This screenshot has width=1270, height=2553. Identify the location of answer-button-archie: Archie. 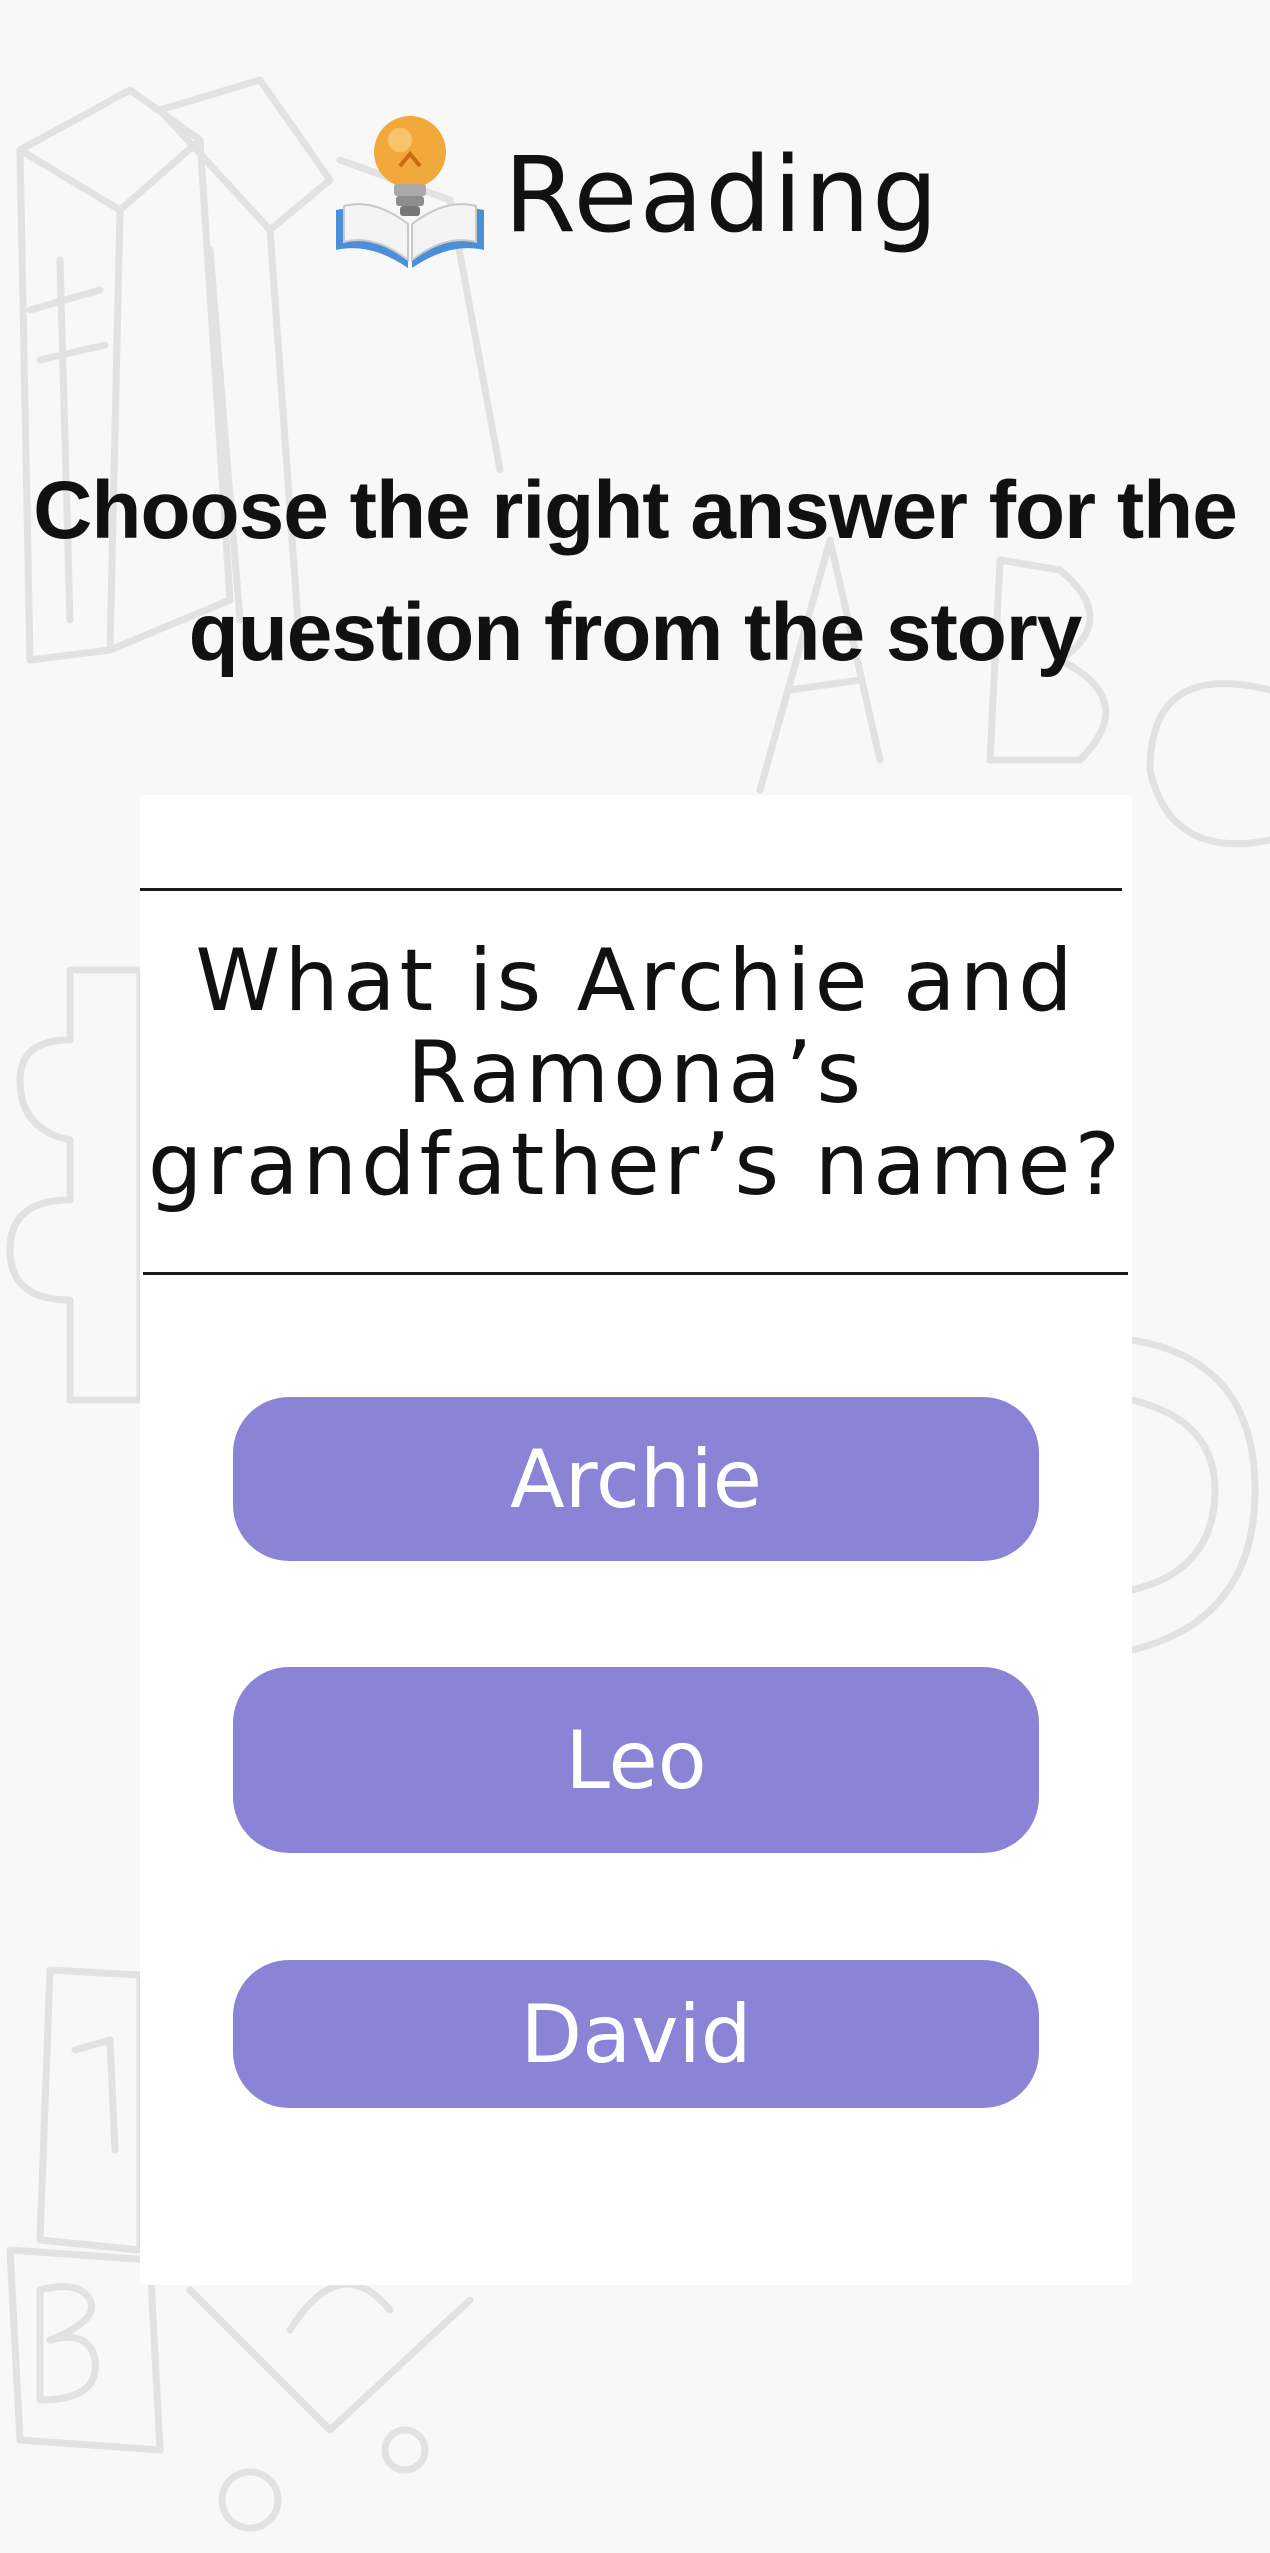
(636, 1479).